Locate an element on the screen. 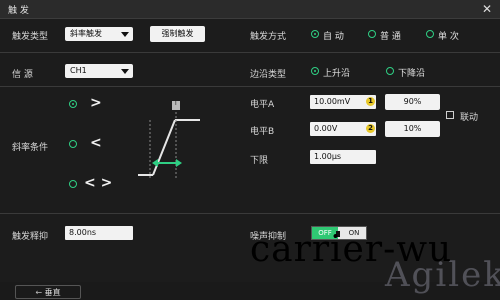  slope-diagram is located at coordinates (169, 140).